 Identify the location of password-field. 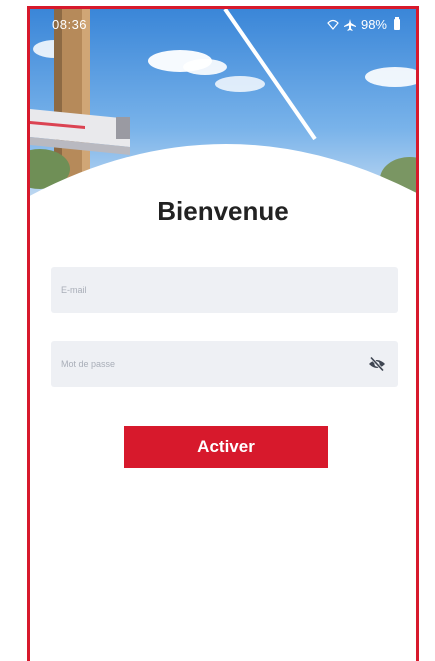
(224, 364).